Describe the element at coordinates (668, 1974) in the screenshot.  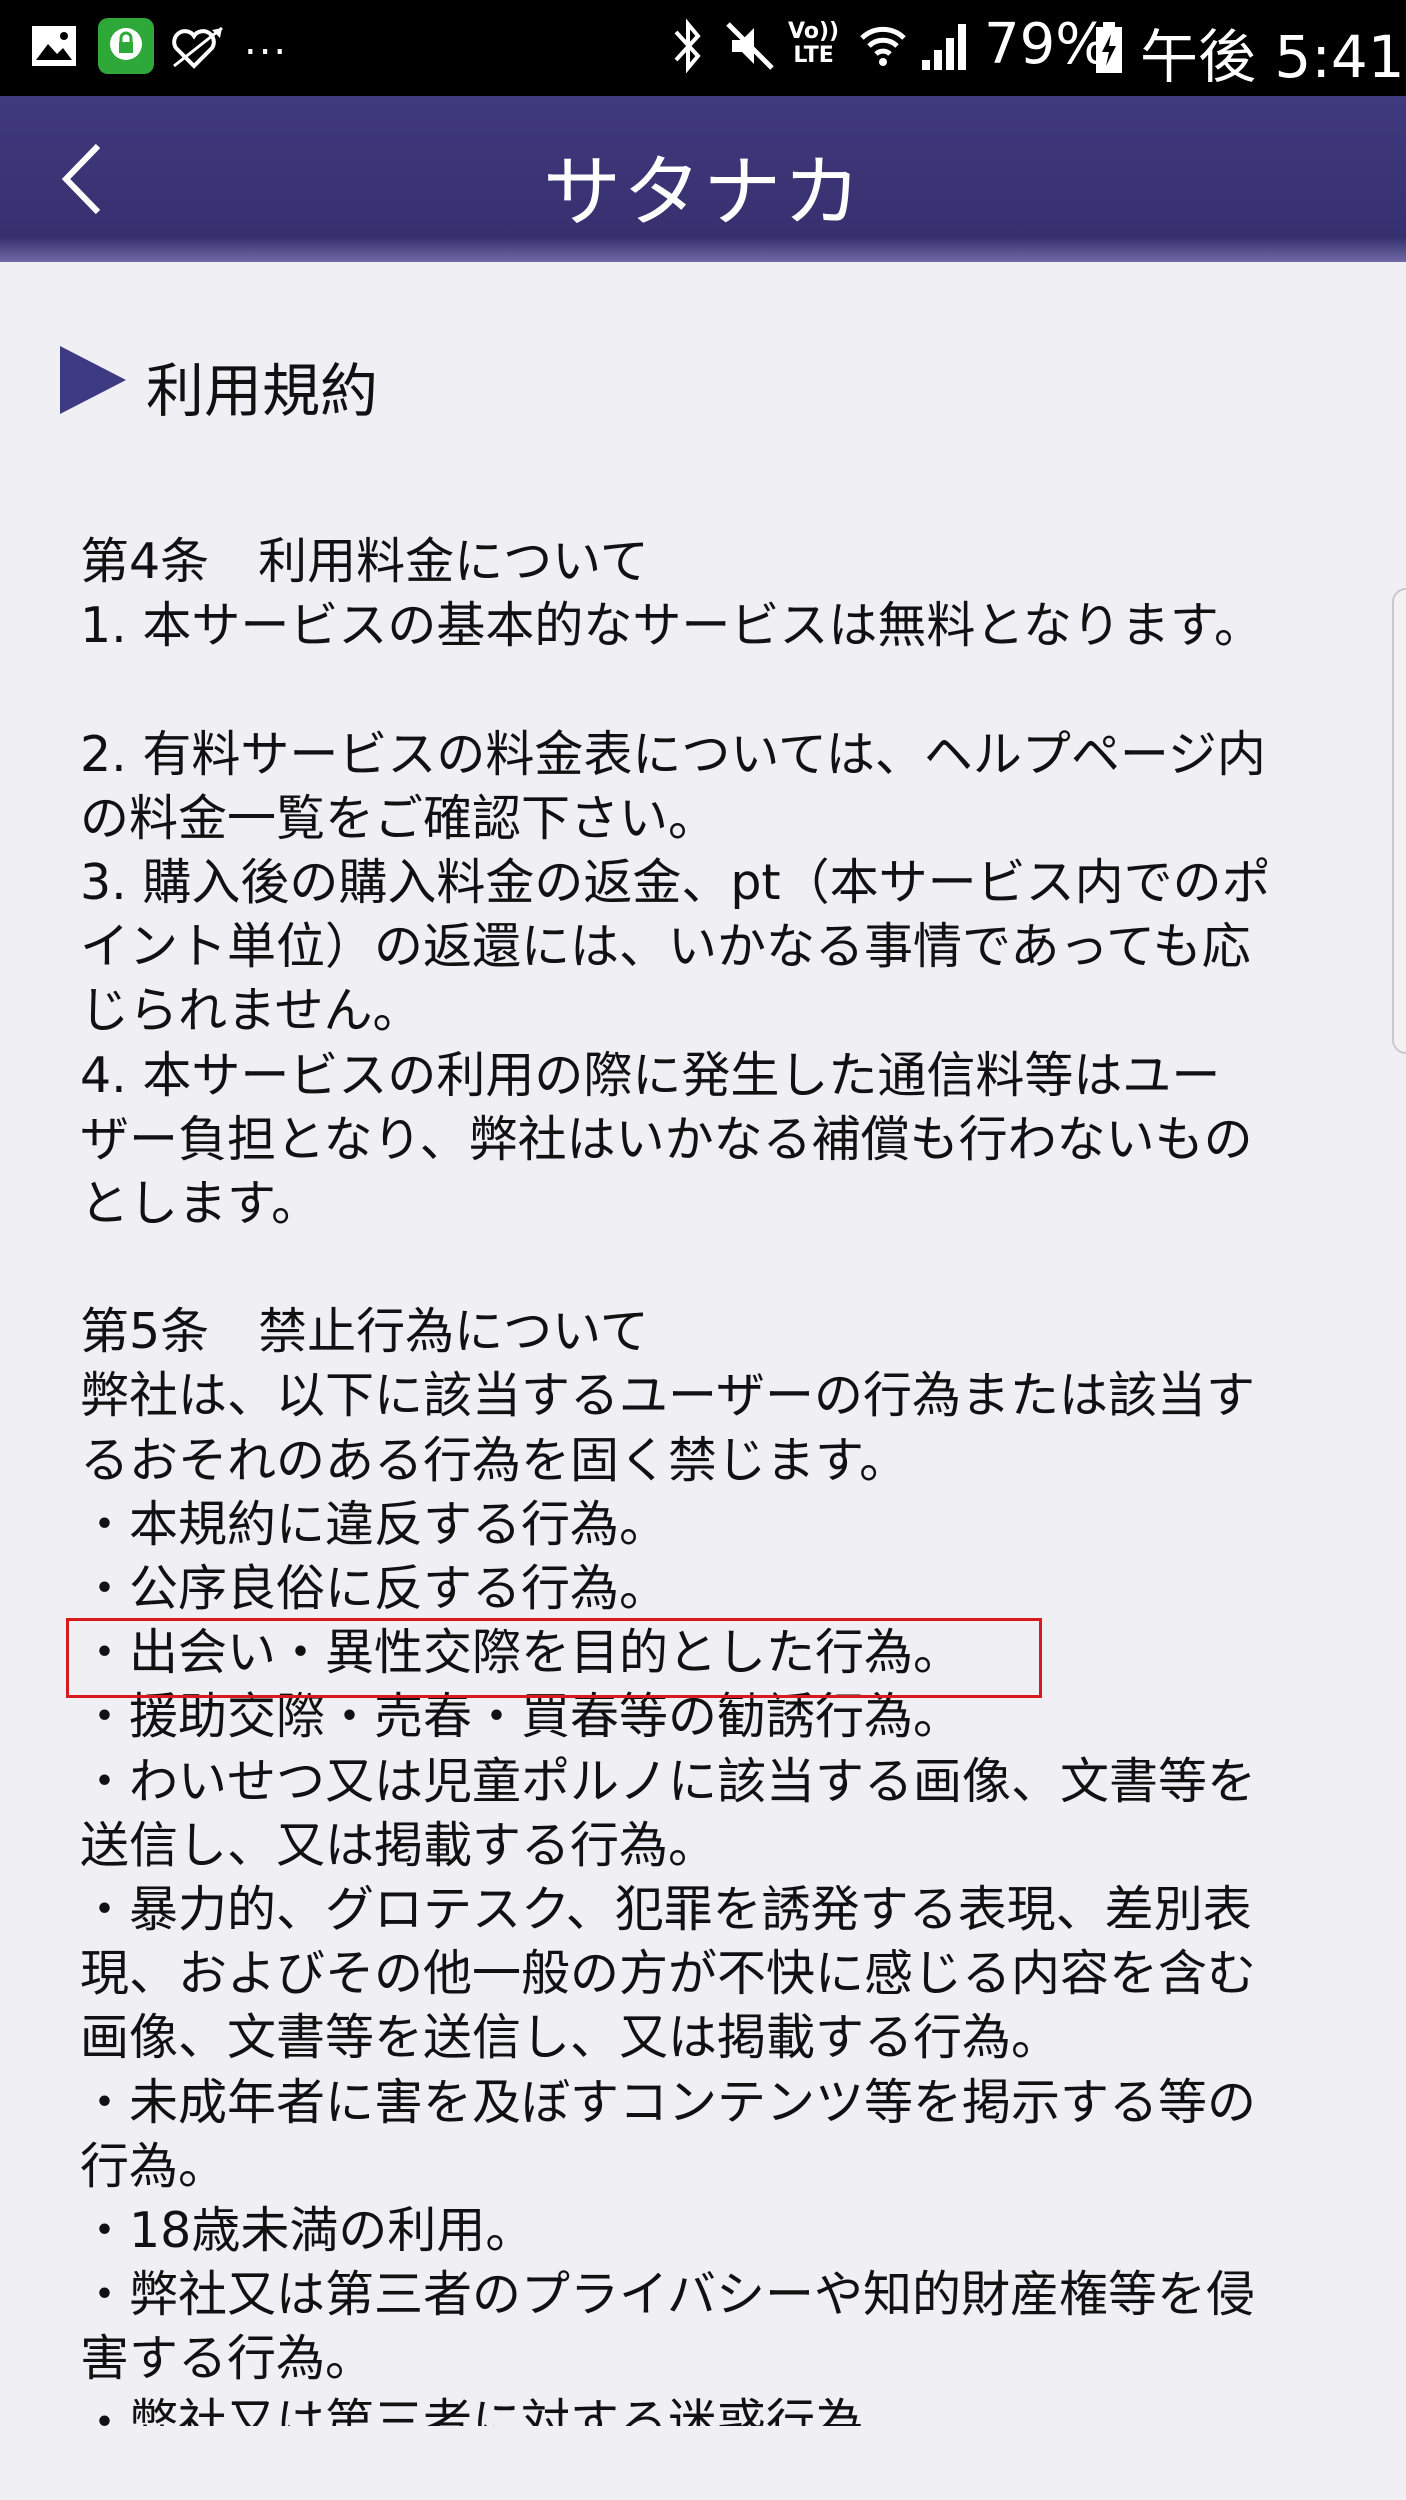
I see `terms-line: 現、およびその他一般の方が不快に感じる内容を含む` at that location.